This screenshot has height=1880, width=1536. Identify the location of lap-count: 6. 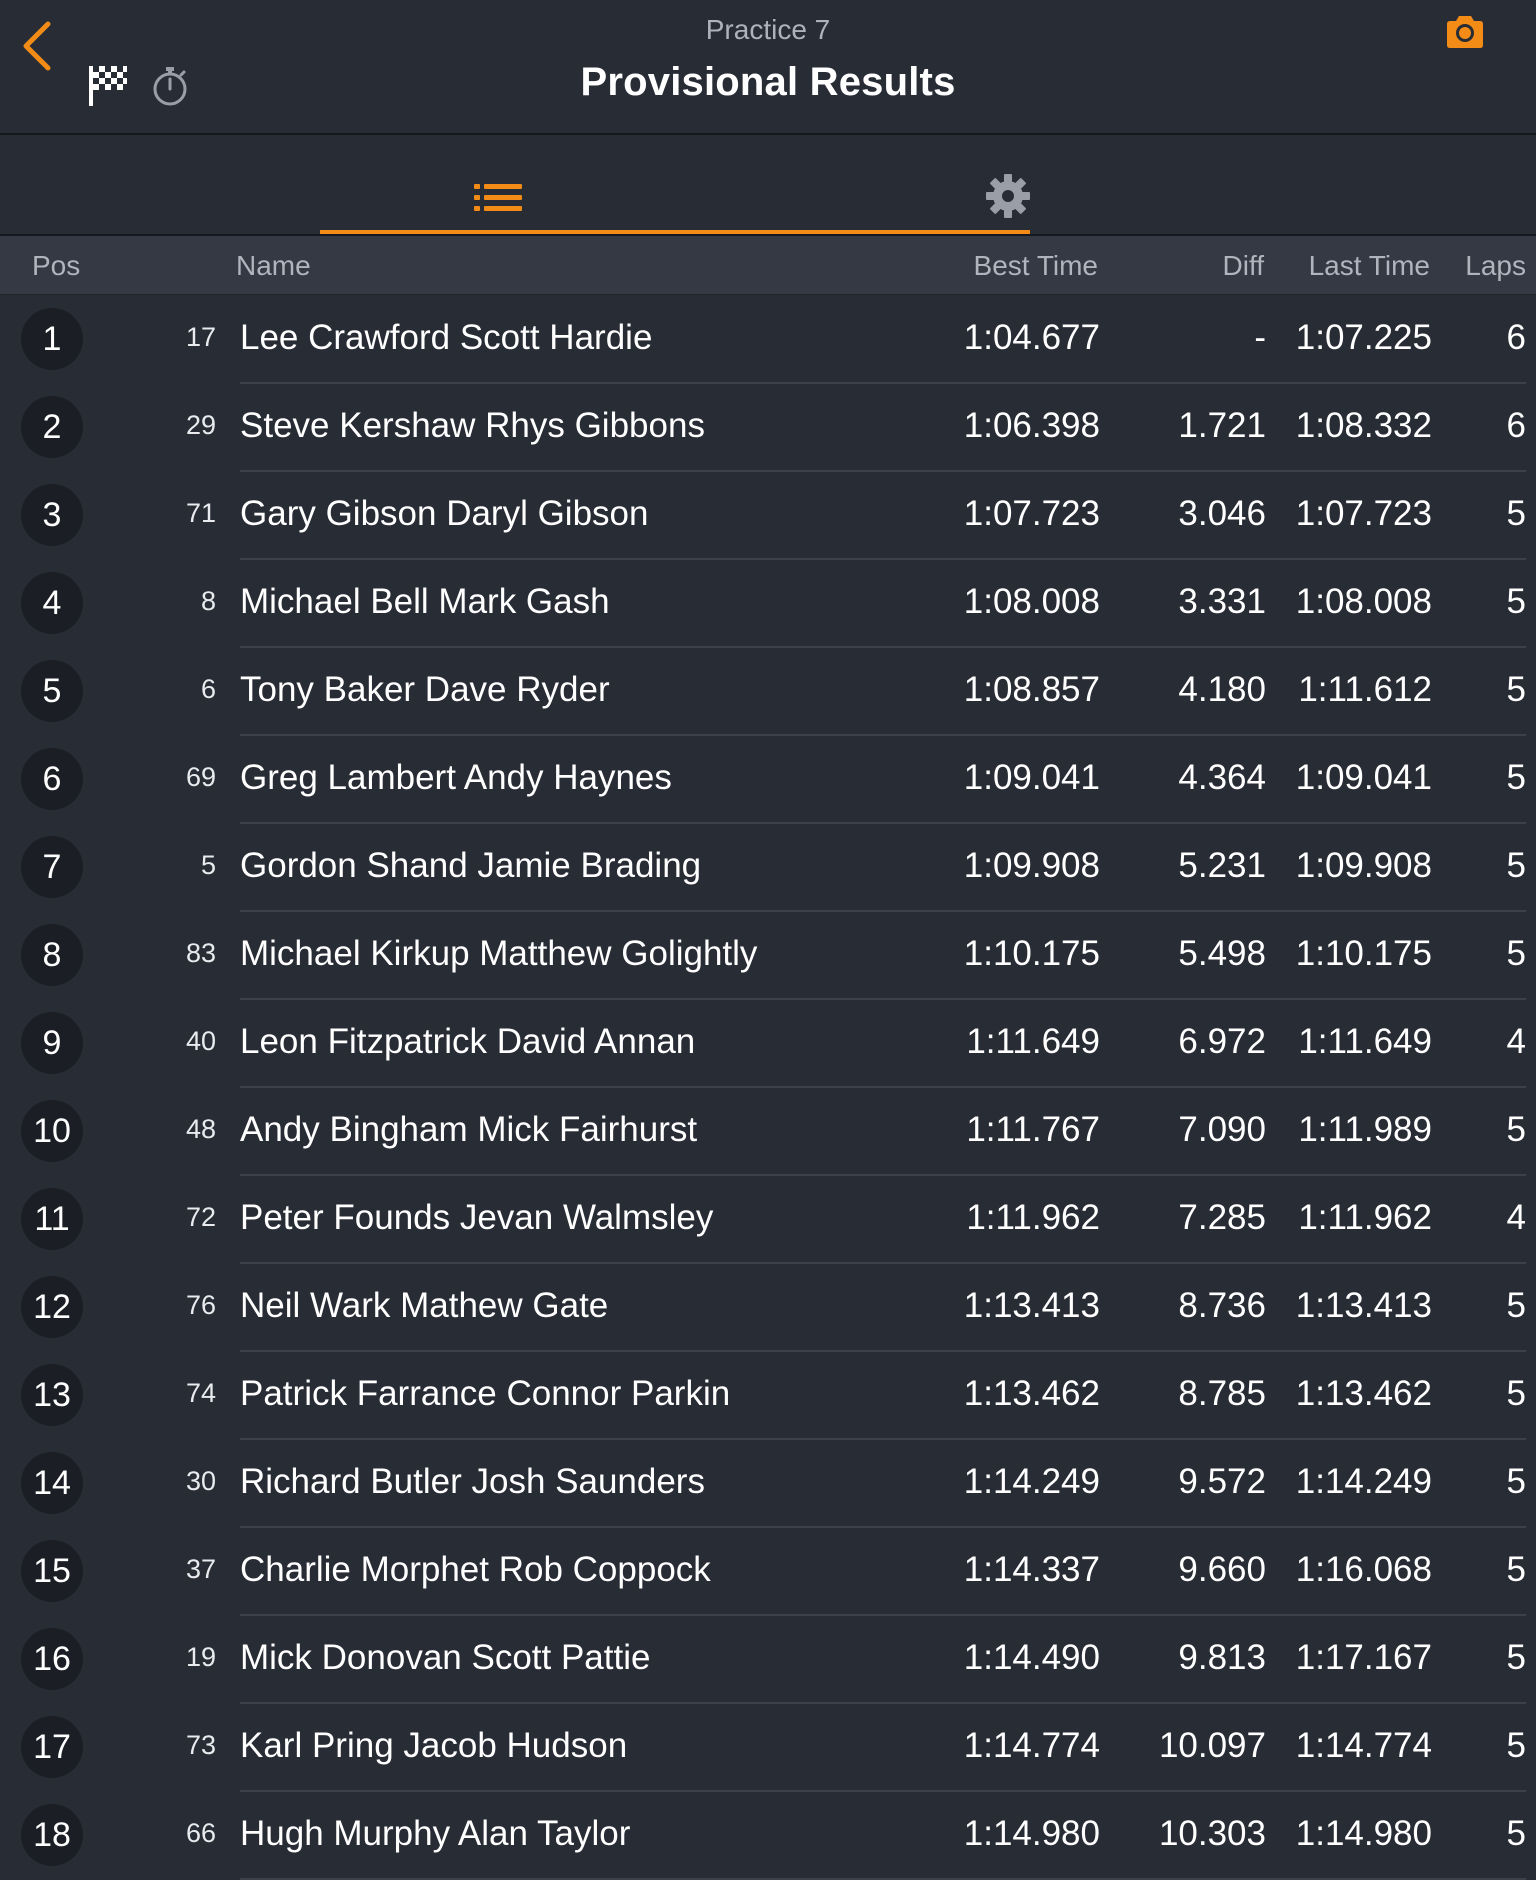
(1516, 337).